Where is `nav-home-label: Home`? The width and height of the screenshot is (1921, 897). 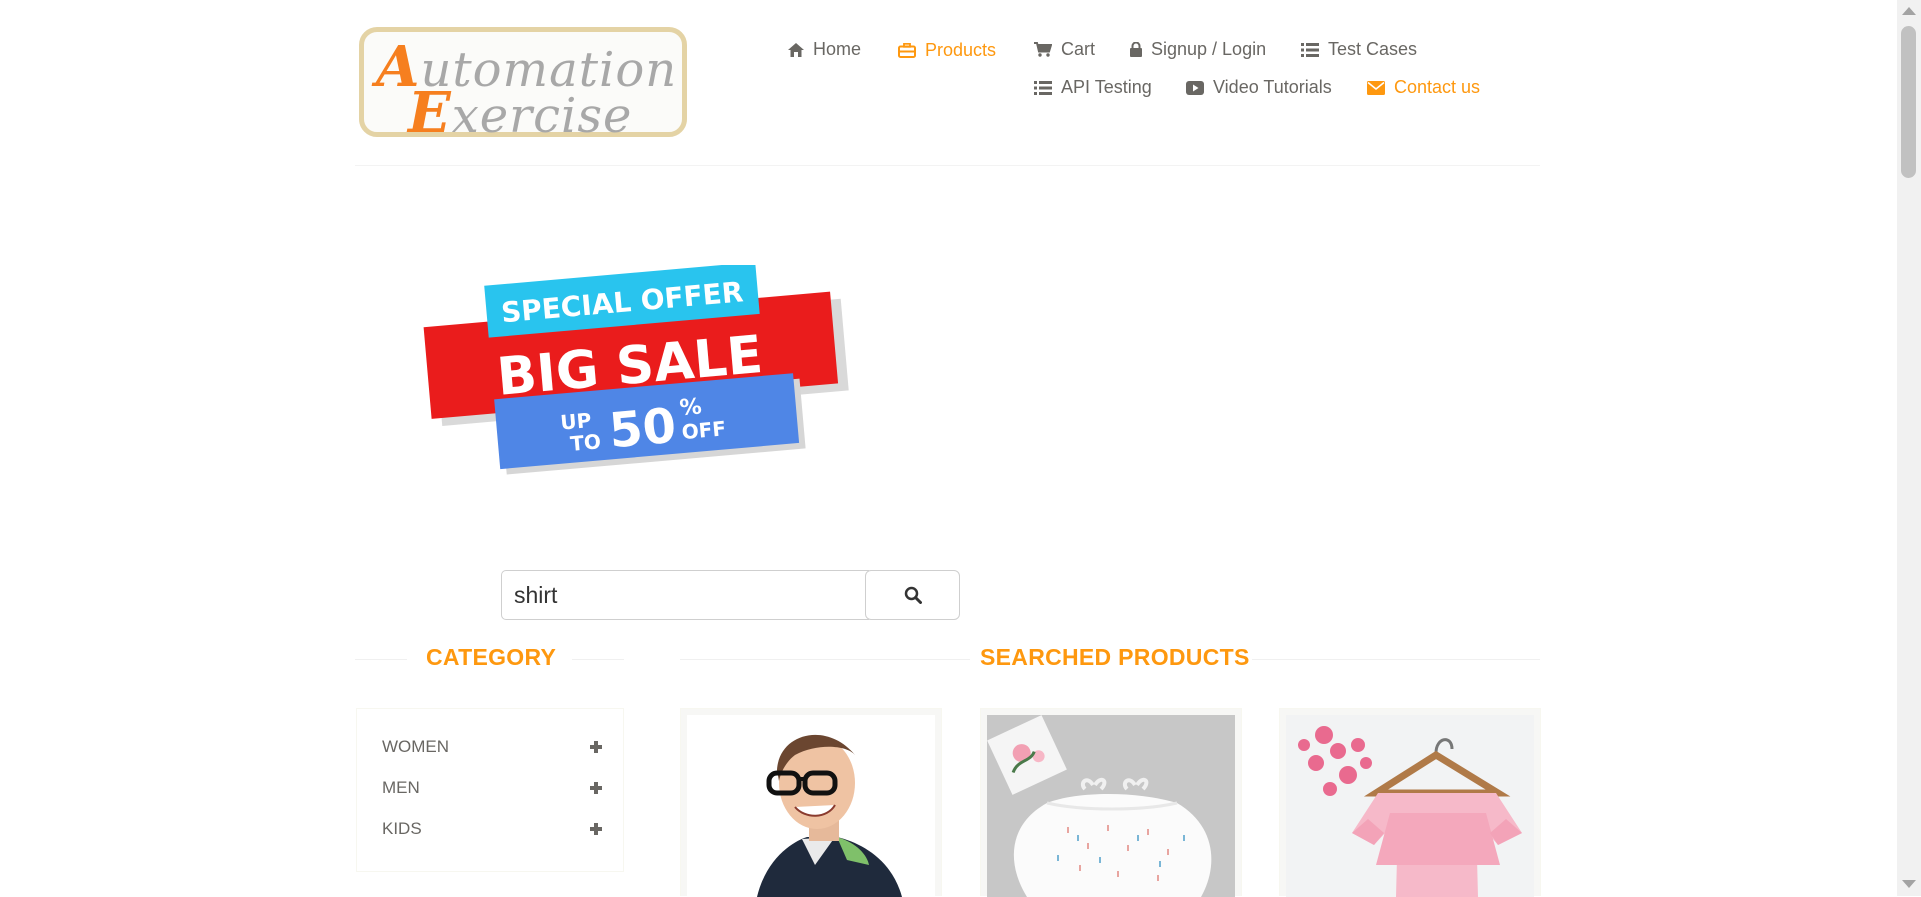 nav-home-label: Home is located at coordinates (837, 49).